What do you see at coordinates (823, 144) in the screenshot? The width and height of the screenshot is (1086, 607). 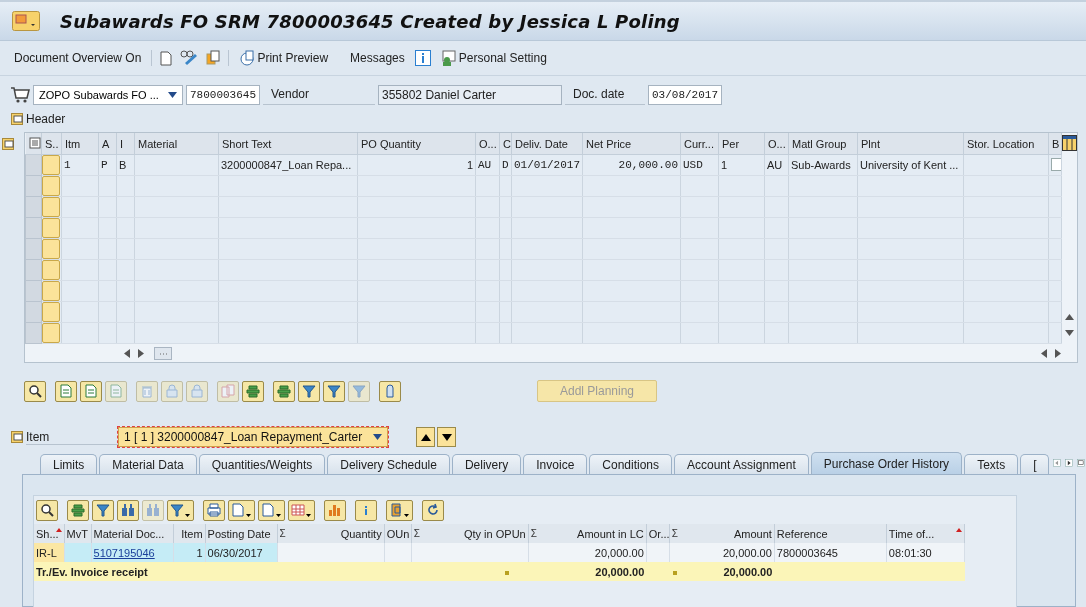 I see `column-header: Matl Group` at bounding box center [823, 144].